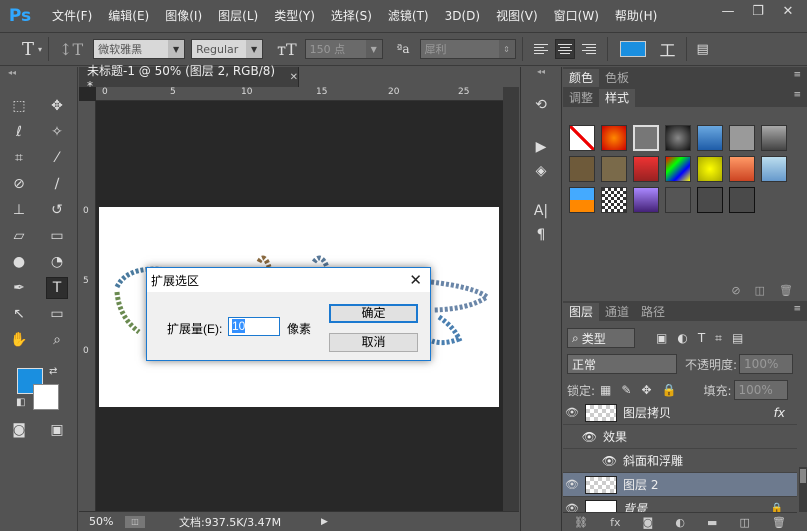 This screenshot has height=531, width=807. Describe the element at coordinates (615, 522) in the screenshot. I see `fx-icon: fx` at that location.